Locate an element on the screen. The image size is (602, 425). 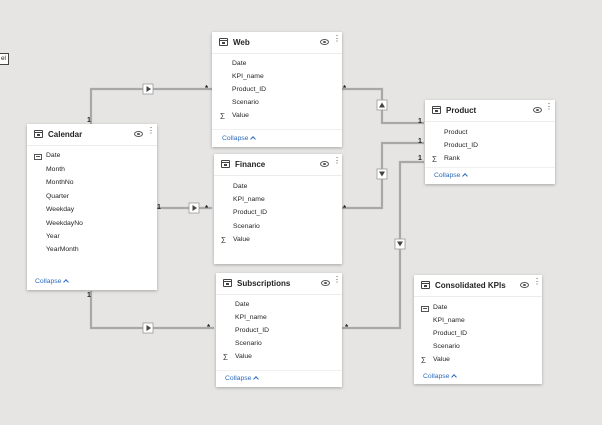
table-header: Product ⋮ is located at coordinates (490, 111).